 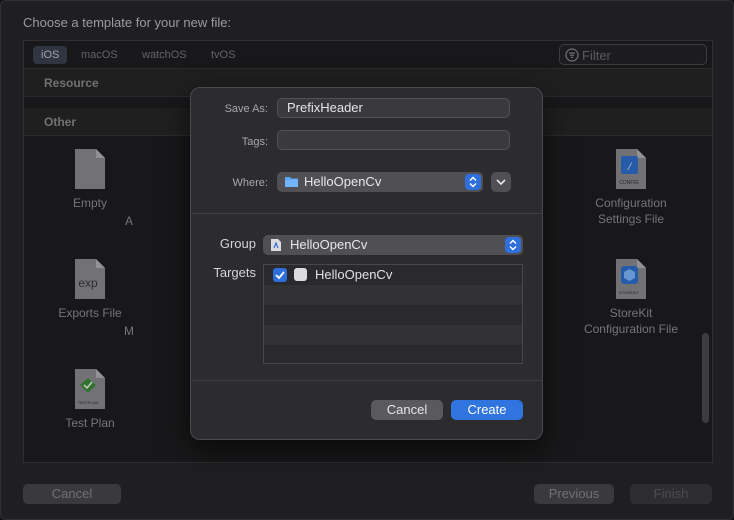 What do you see at coordinates (99, 55) in the screenshot?
I see `tab-macos: macOS` at bounding box center [99, 55].